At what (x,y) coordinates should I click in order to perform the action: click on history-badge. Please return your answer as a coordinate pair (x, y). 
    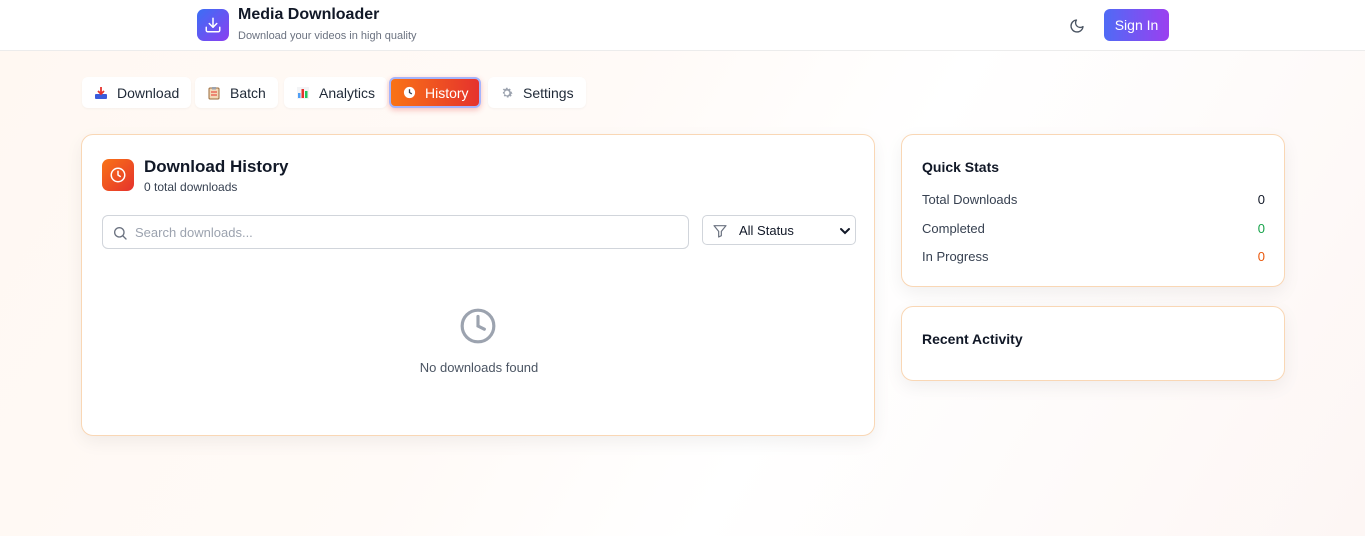
    Looking at the image, I should click on (118, 175).